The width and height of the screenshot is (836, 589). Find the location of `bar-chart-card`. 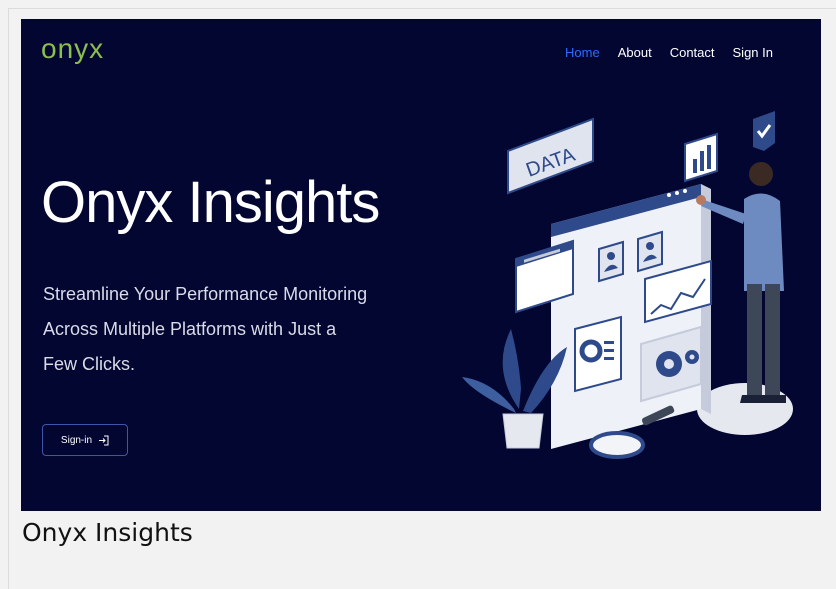

bar-chart-card is located at coordinates (701, 157).